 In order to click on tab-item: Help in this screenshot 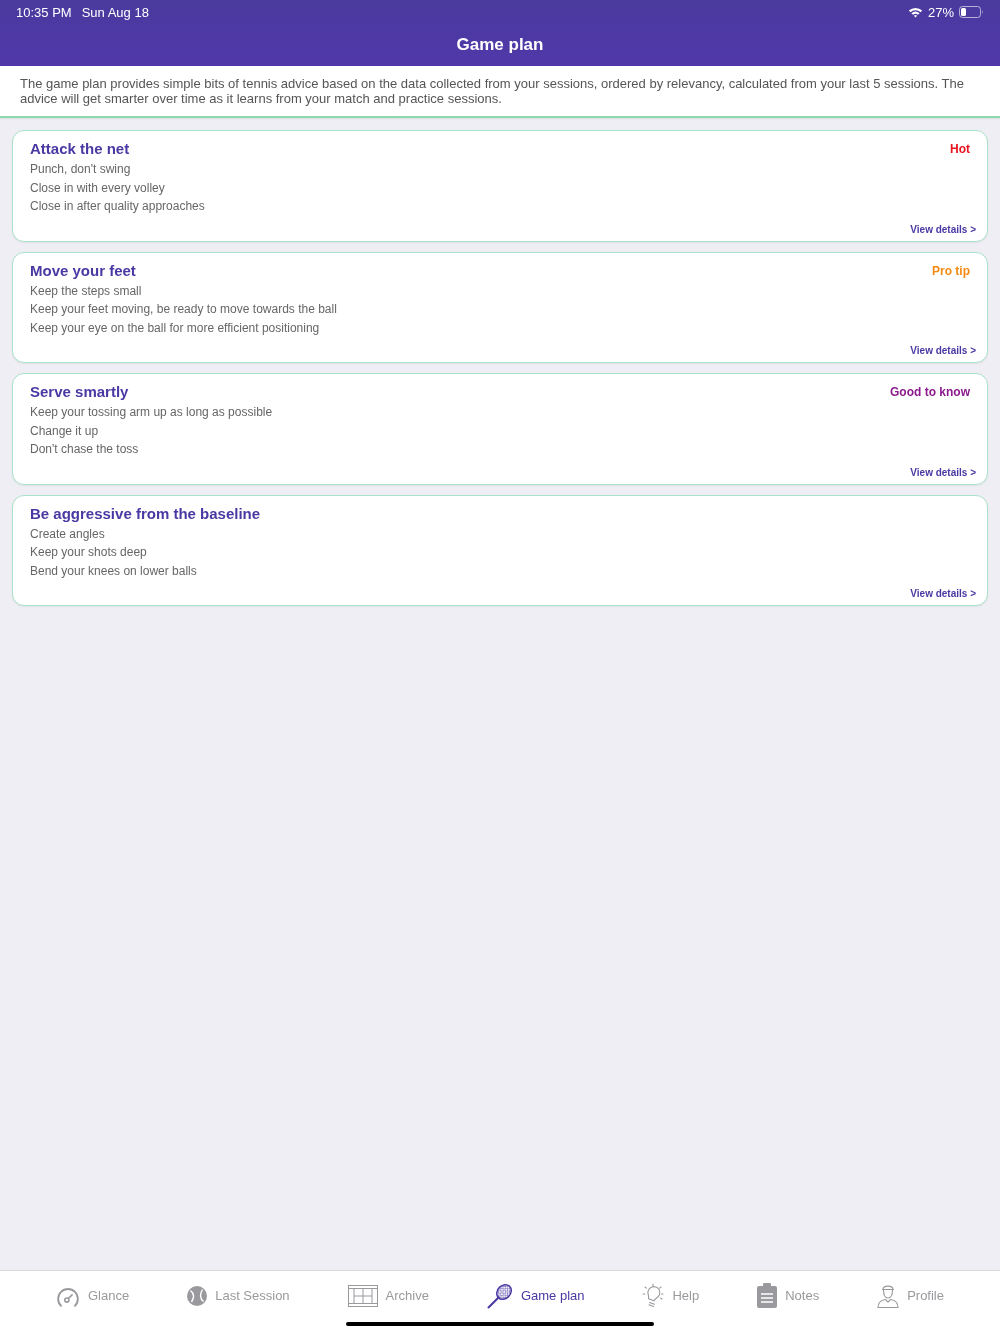, I will do `click(671, 1295)`.